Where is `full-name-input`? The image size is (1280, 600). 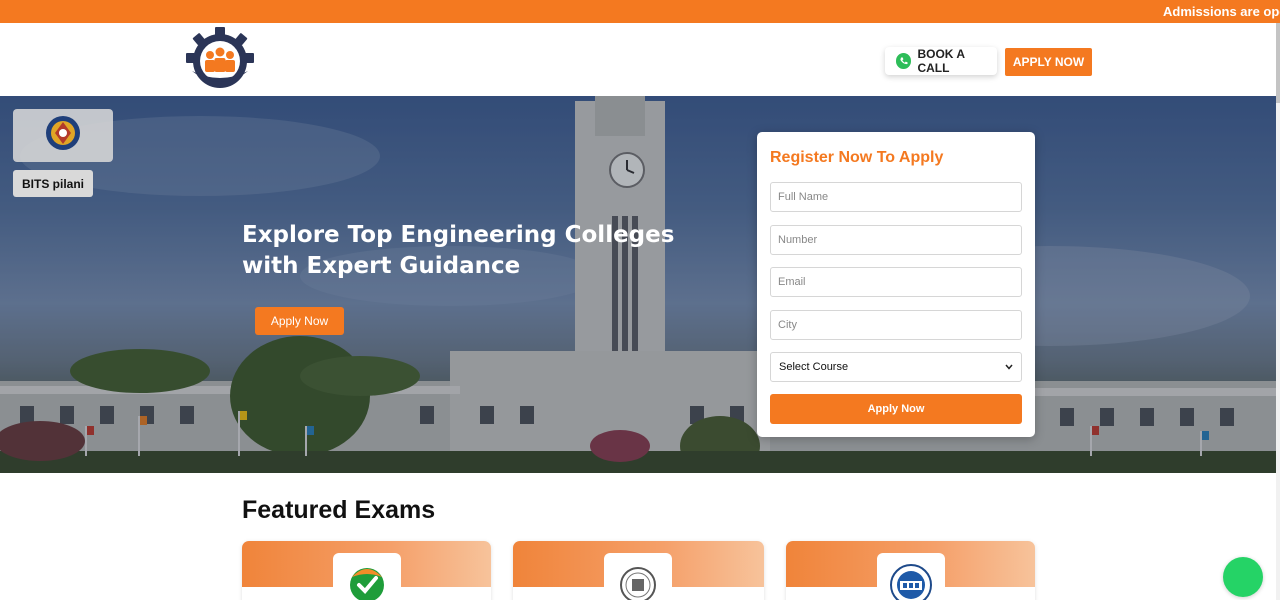 full-name-input is located at coordinates (896, 197).